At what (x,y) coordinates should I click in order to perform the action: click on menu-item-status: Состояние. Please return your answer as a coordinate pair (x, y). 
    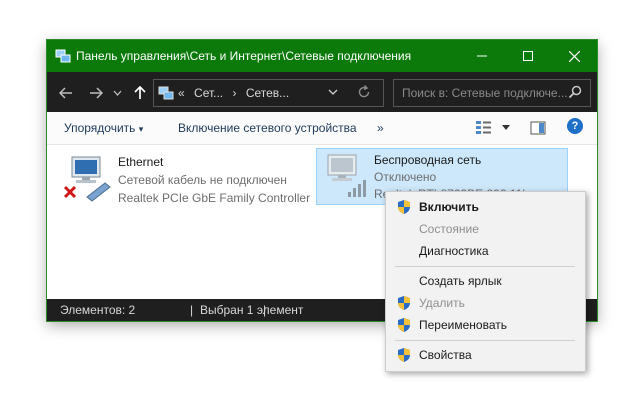
    Looking at the image, I should click on (485, 229).